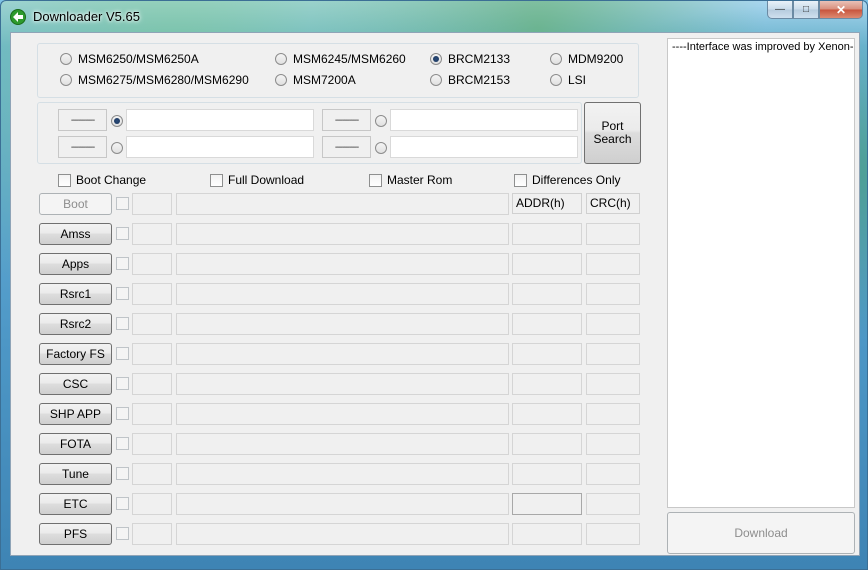 The image size is (868, 570). What do you see at coordinates (75, 444) in the screenshot?
I see `file-select-button: FOTA` at bounding box center [75, 444].